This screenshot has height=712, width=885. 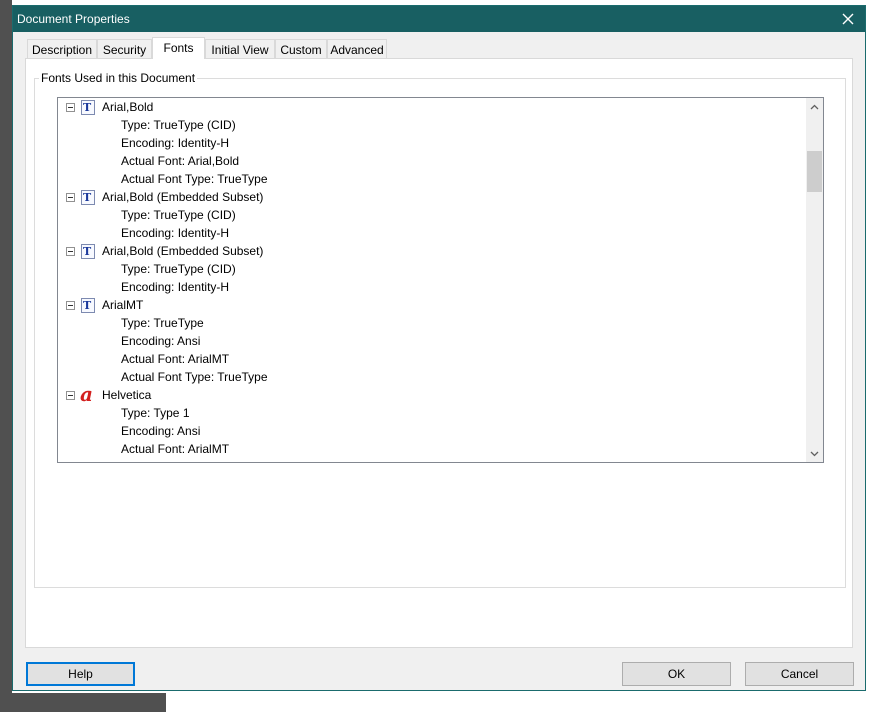 What do you see at coordinates (814, 171) in the screenshot?
I see `scrollbar-thumb` at bounding box center [814, 171].